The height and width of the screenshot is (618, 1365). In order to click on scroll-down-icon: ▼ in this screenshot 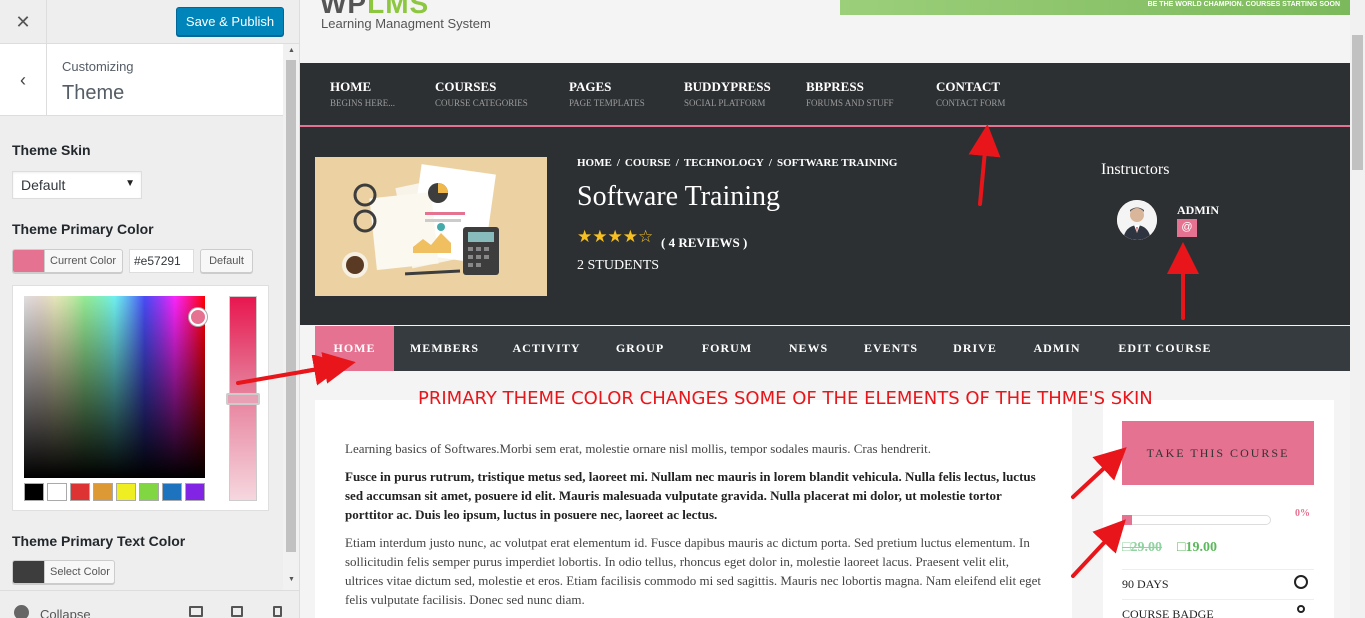, I will do `click(291, 579)`.